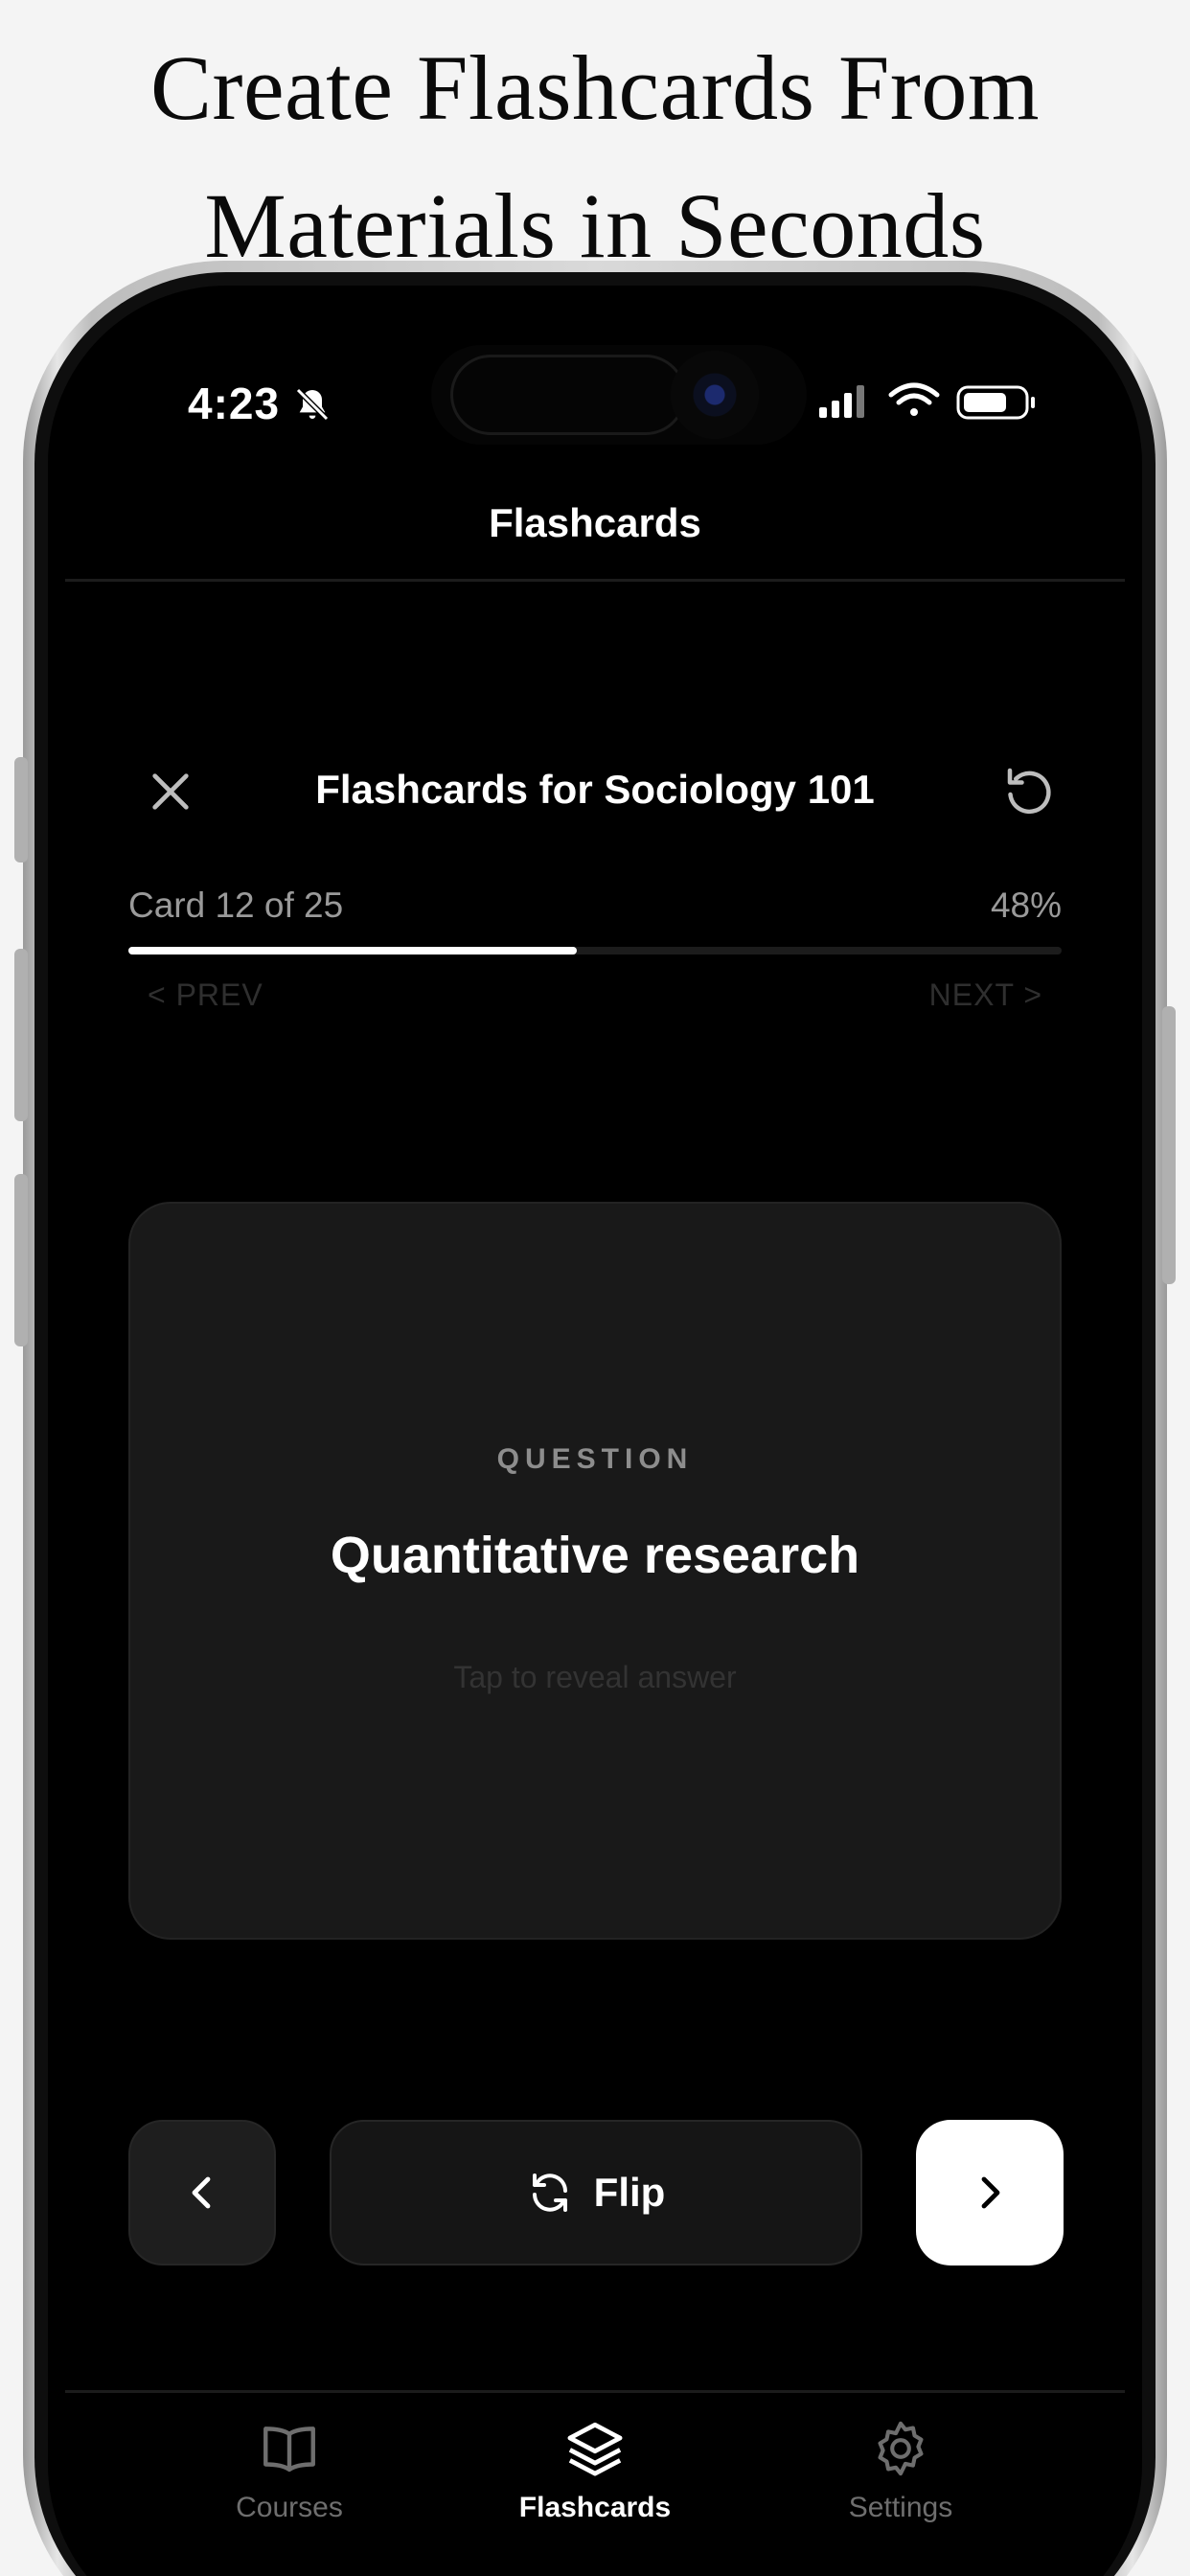 This screenshot has width=1190, height=2576. What do you see at coordinates (595, 87) in the screenshot?
I see `headline-line-1: Create Flashcards From` at bounding box center [595, 87].